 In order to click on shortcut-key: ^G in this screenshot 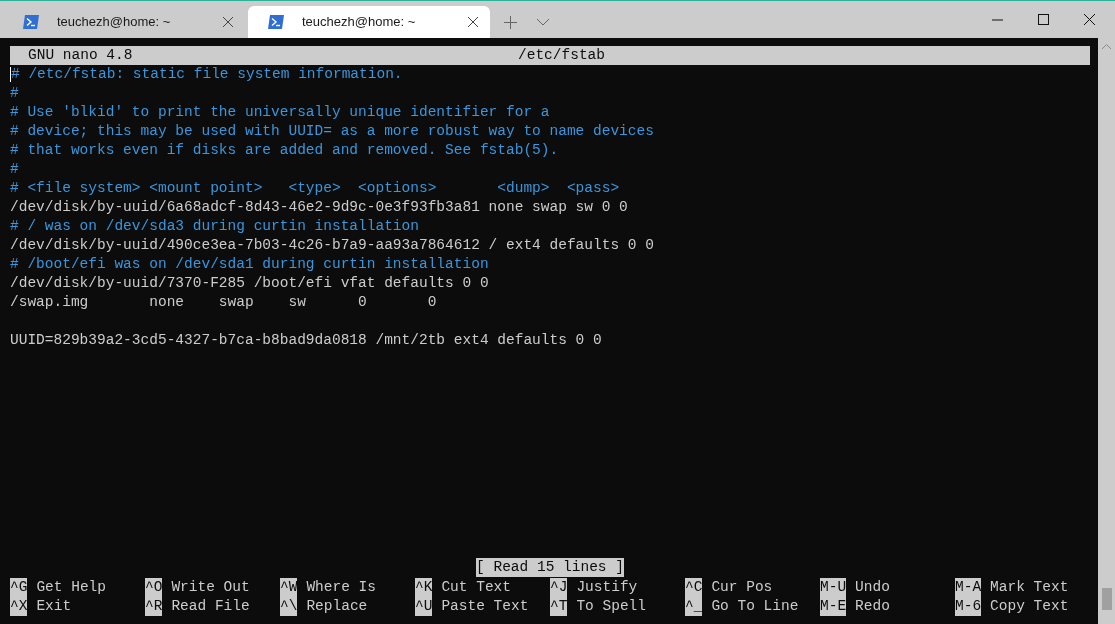, I will do `click(19, 587)`.